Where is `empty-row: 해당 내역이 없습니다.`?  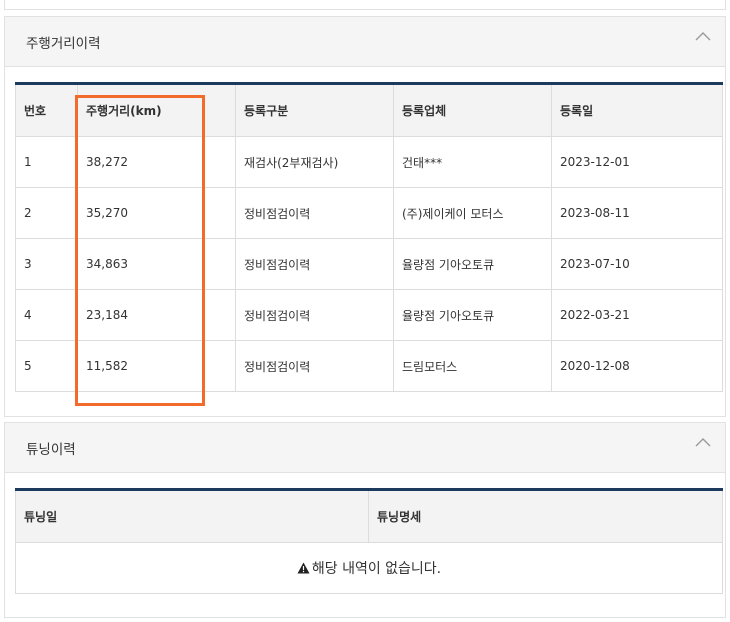 empty-row: 해당 내역이 없습니다. is located at coordinates (369, 568).